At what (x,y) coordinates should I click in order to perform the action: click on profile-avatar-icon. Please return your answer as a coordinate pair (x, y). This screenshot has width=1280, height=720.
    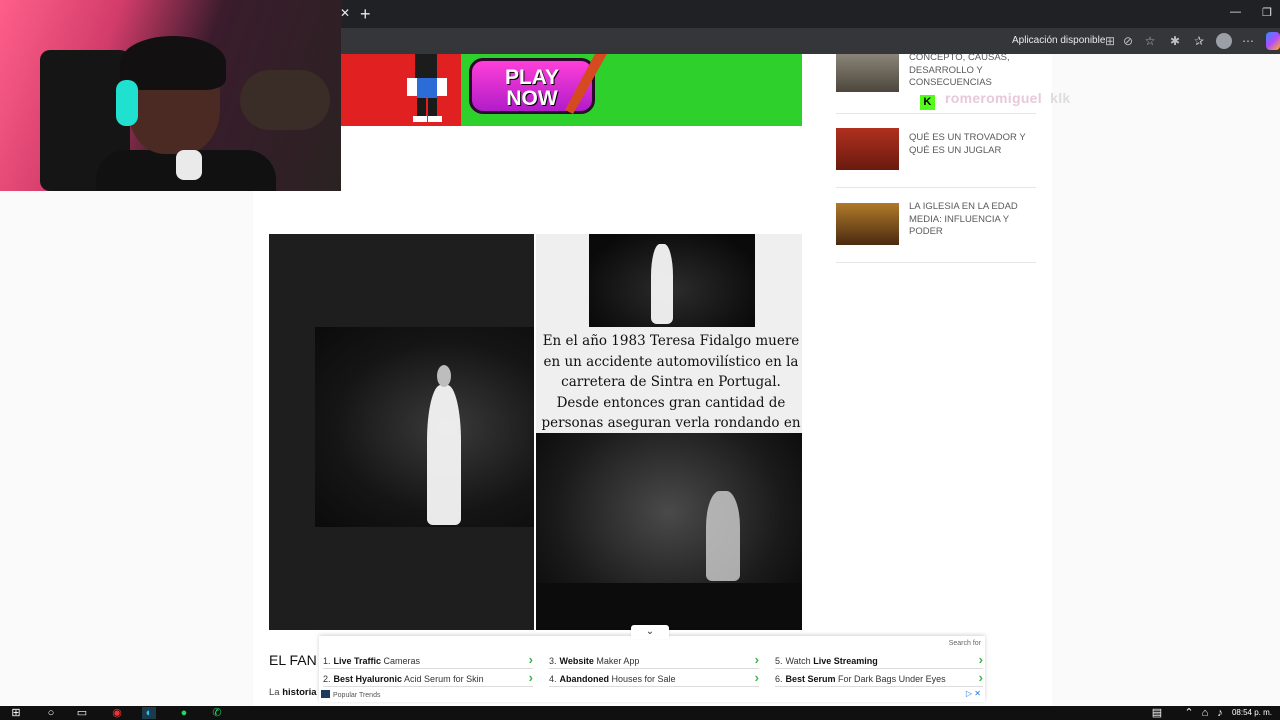
    Looking at the image, I should click on (1224, 41).